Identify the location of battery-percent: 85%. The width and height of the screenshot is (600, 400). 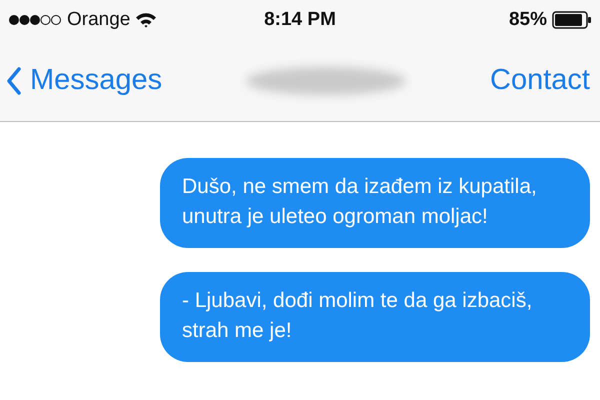
(527, 20).